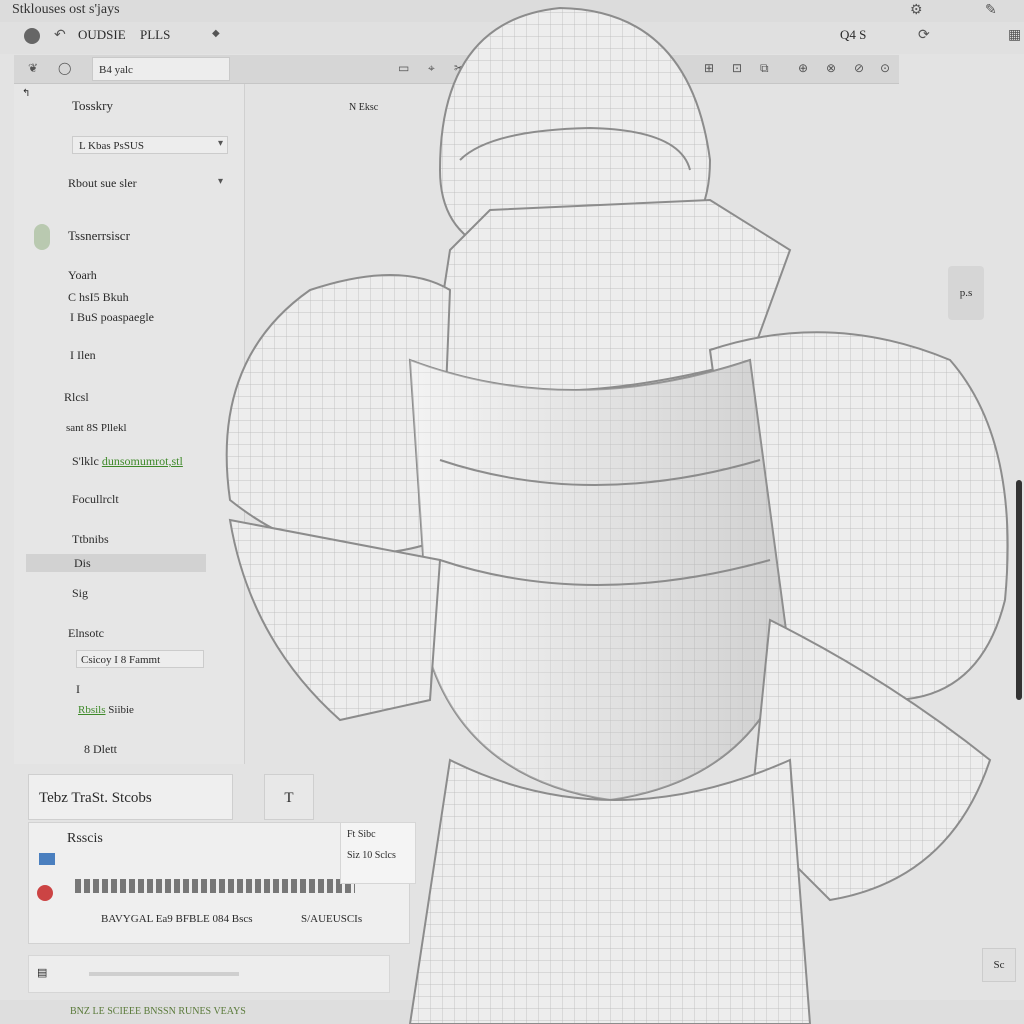 Image resolution: width=1024 pixels, height=1024 pixels. I want to click on list-item: Rlcsl, so click(76, 397).